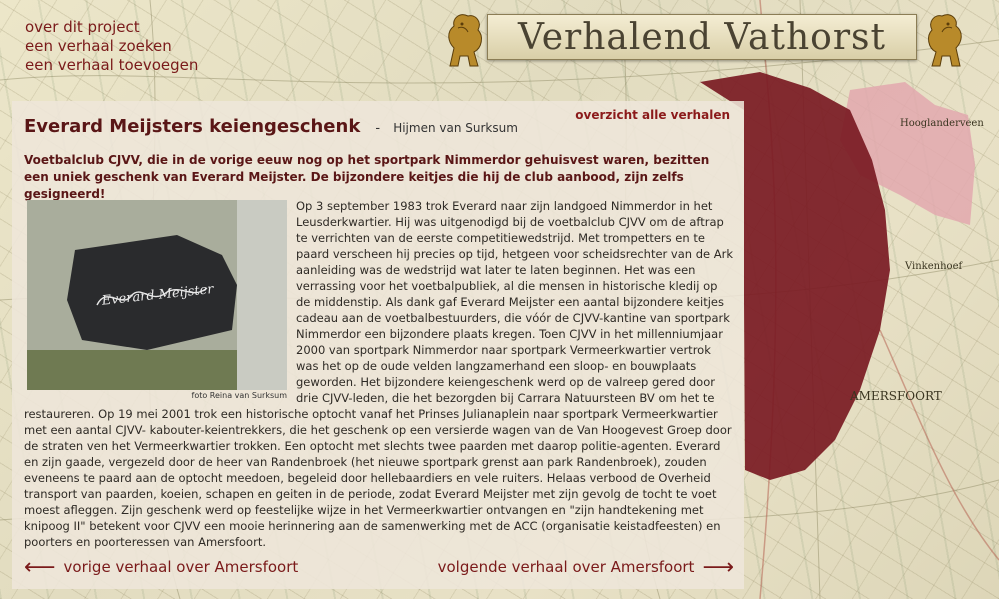 The image size is (999, 599). I want to click on arrow-left-icon: ⟵, so click(40, 567).